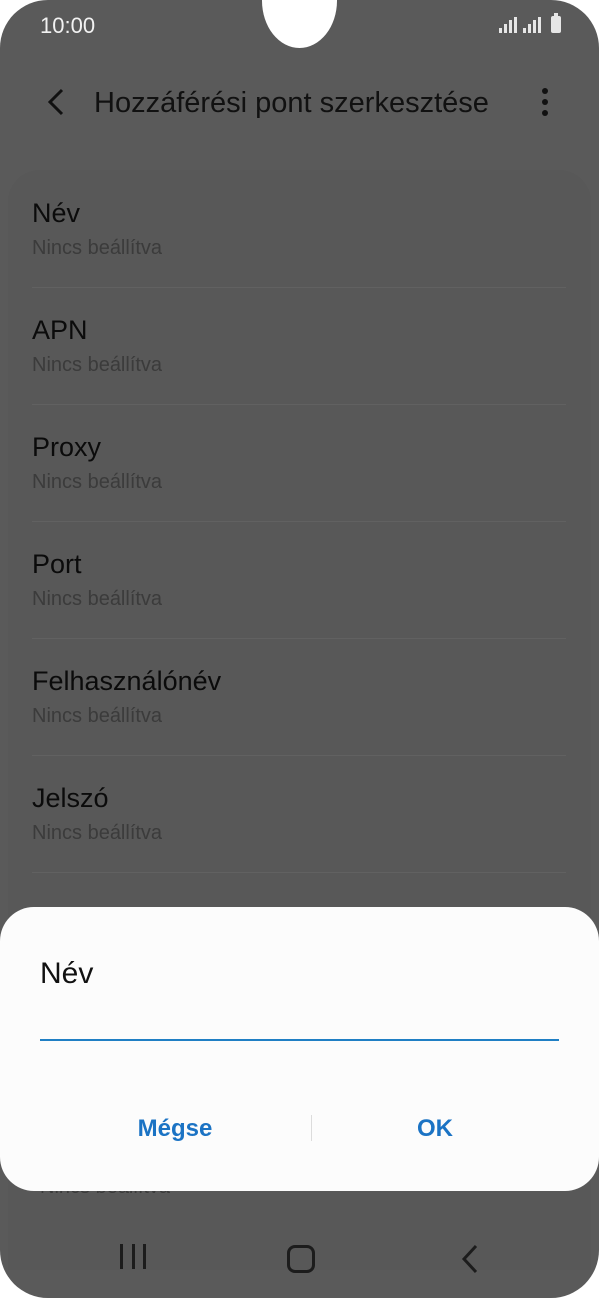 This screenshot has height=1298, width=599. I want to click on list-item-label: Proxy, so click(67, 447).